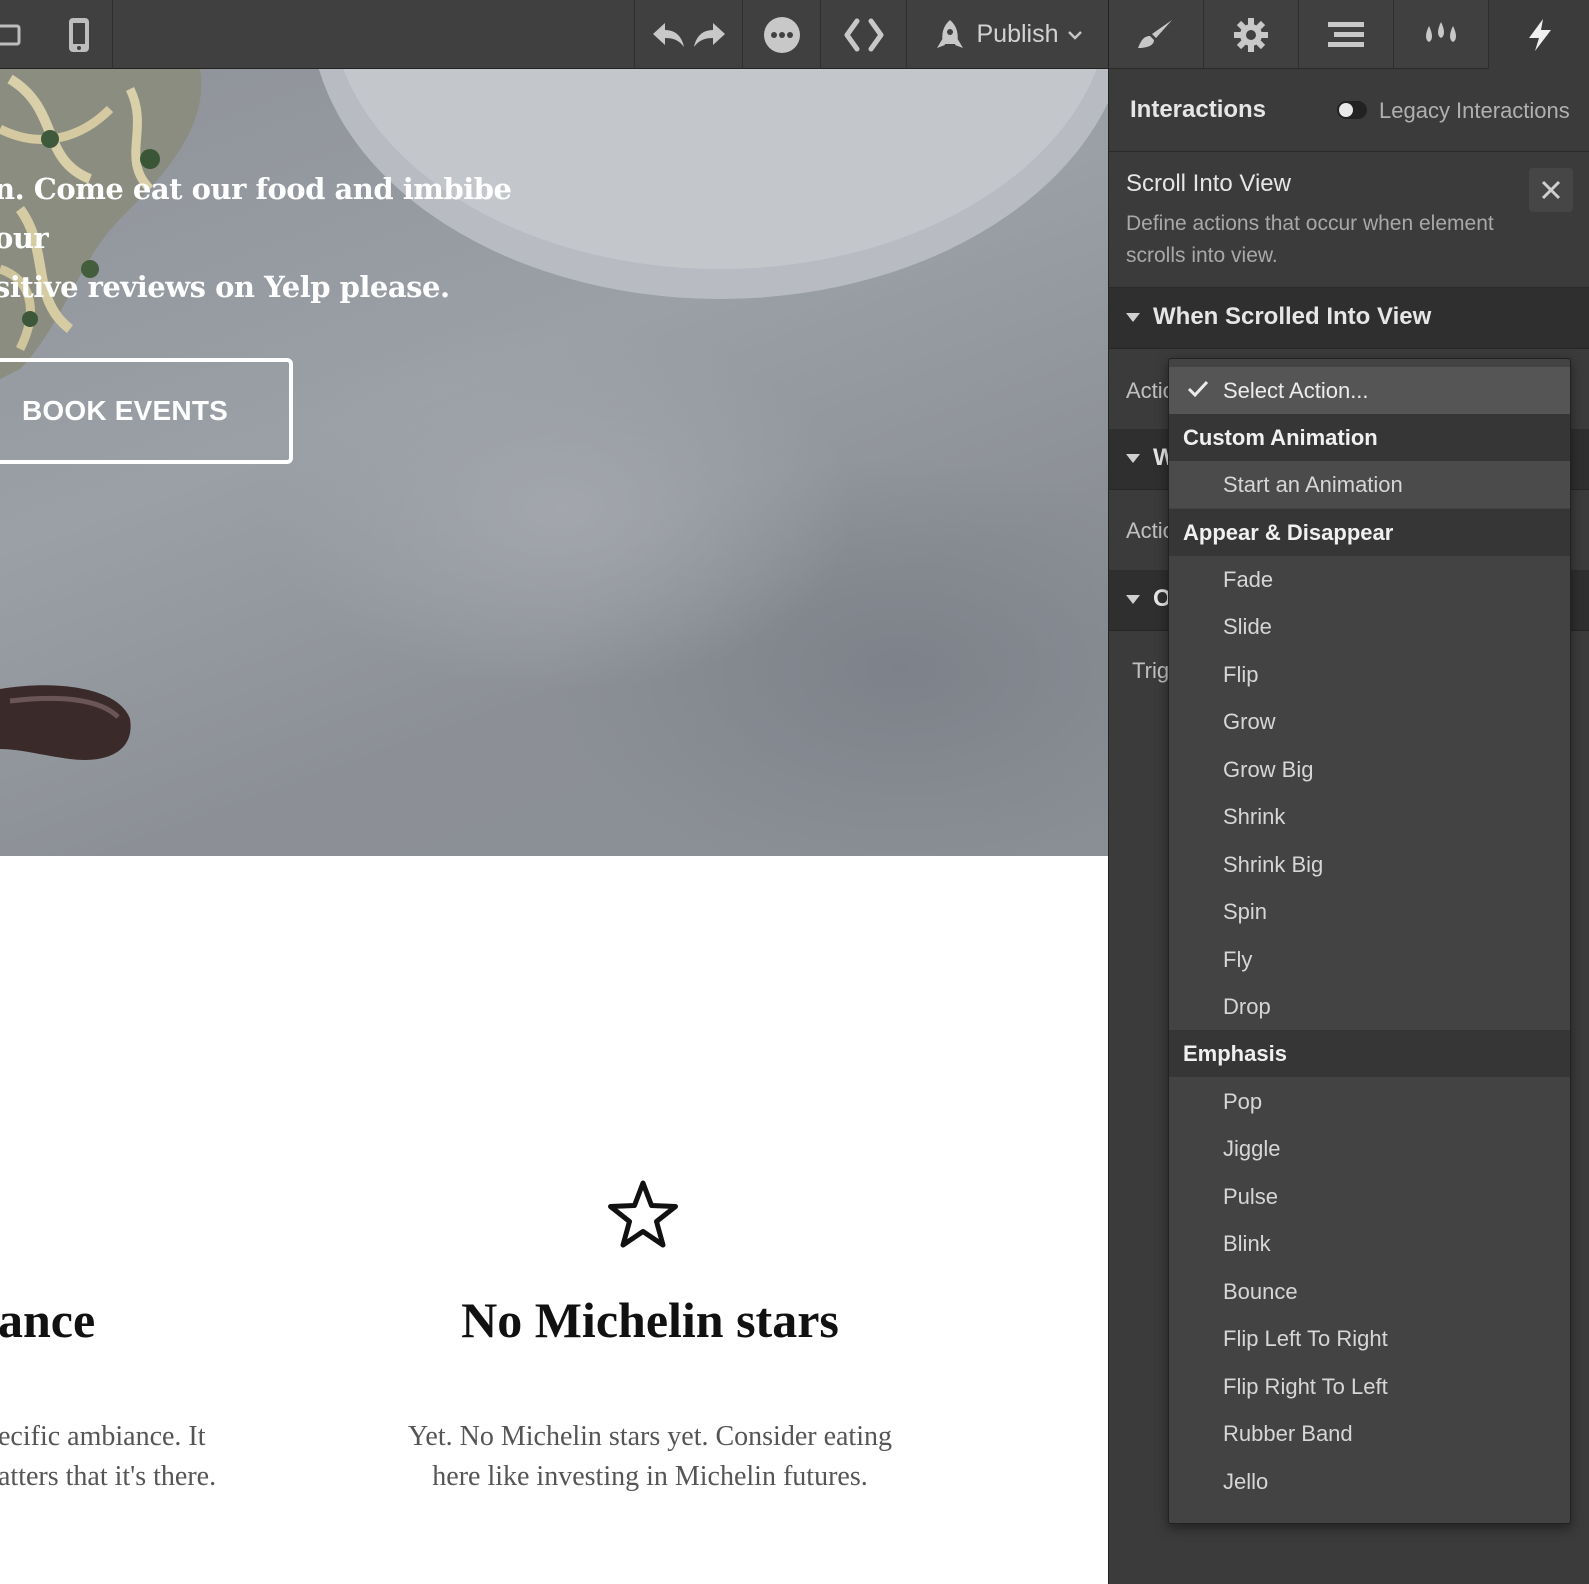  I want to click on code-export-button, so click(863, 34).